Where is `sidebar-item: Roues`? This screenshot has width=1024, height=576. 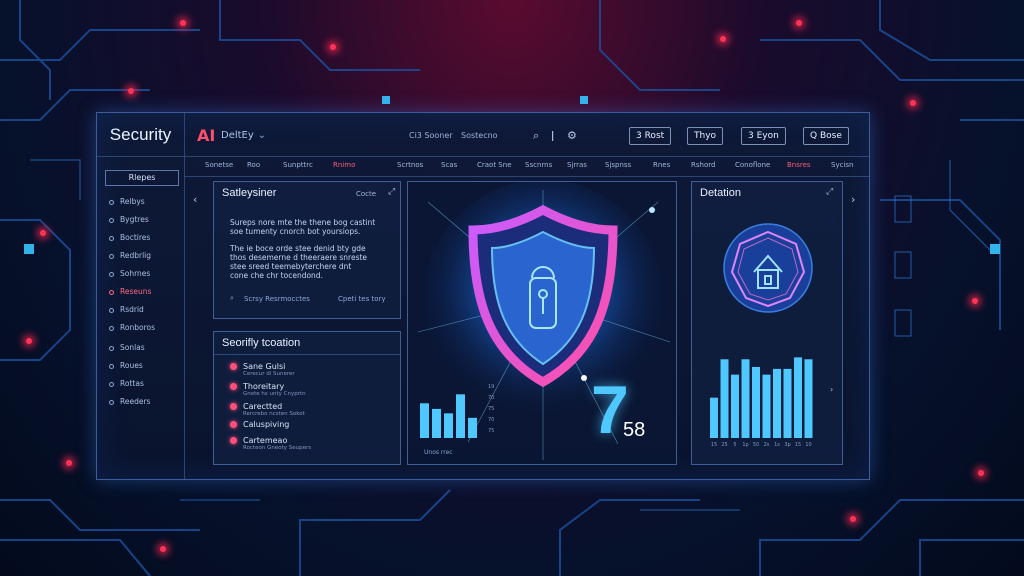
sidebar-item: Roues is located at coordinates (126, 365).